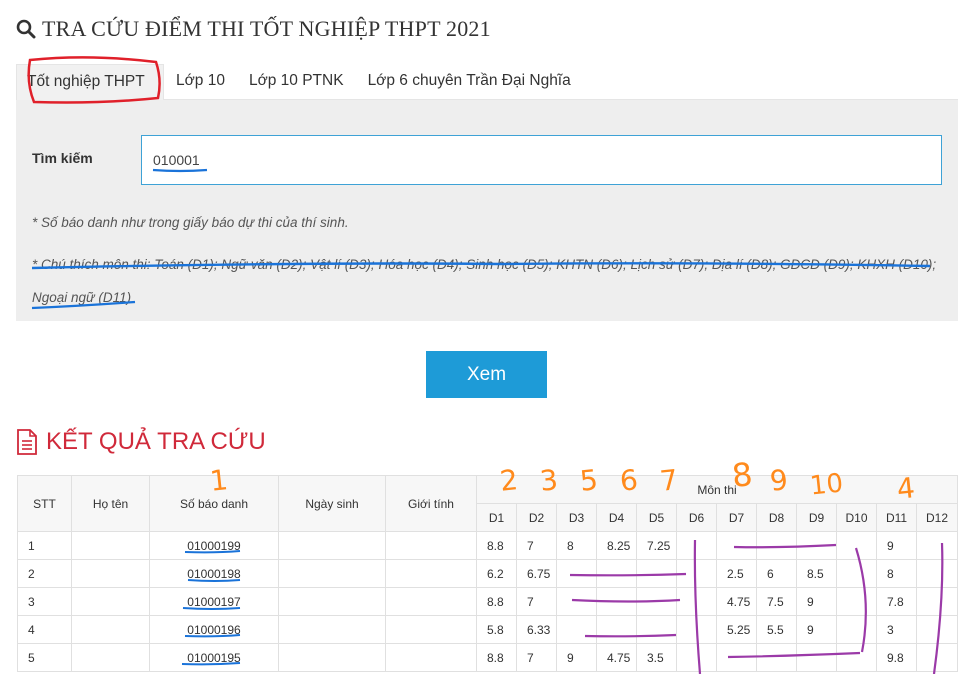 The width and height of the screenshot is (978, 674). Describe the element at coordinates (496, 517) in the screenshot. I see `col-subject-d1: D1` at that location.